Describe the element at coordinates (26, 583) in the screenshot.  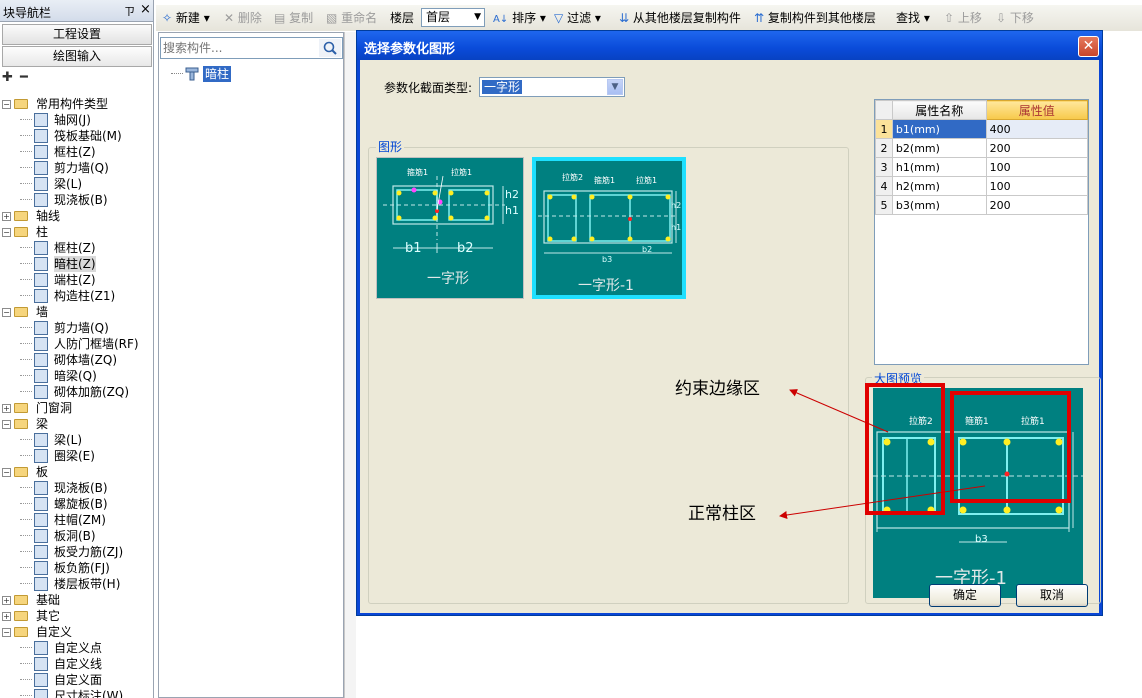
I see `tree-line` at that location.